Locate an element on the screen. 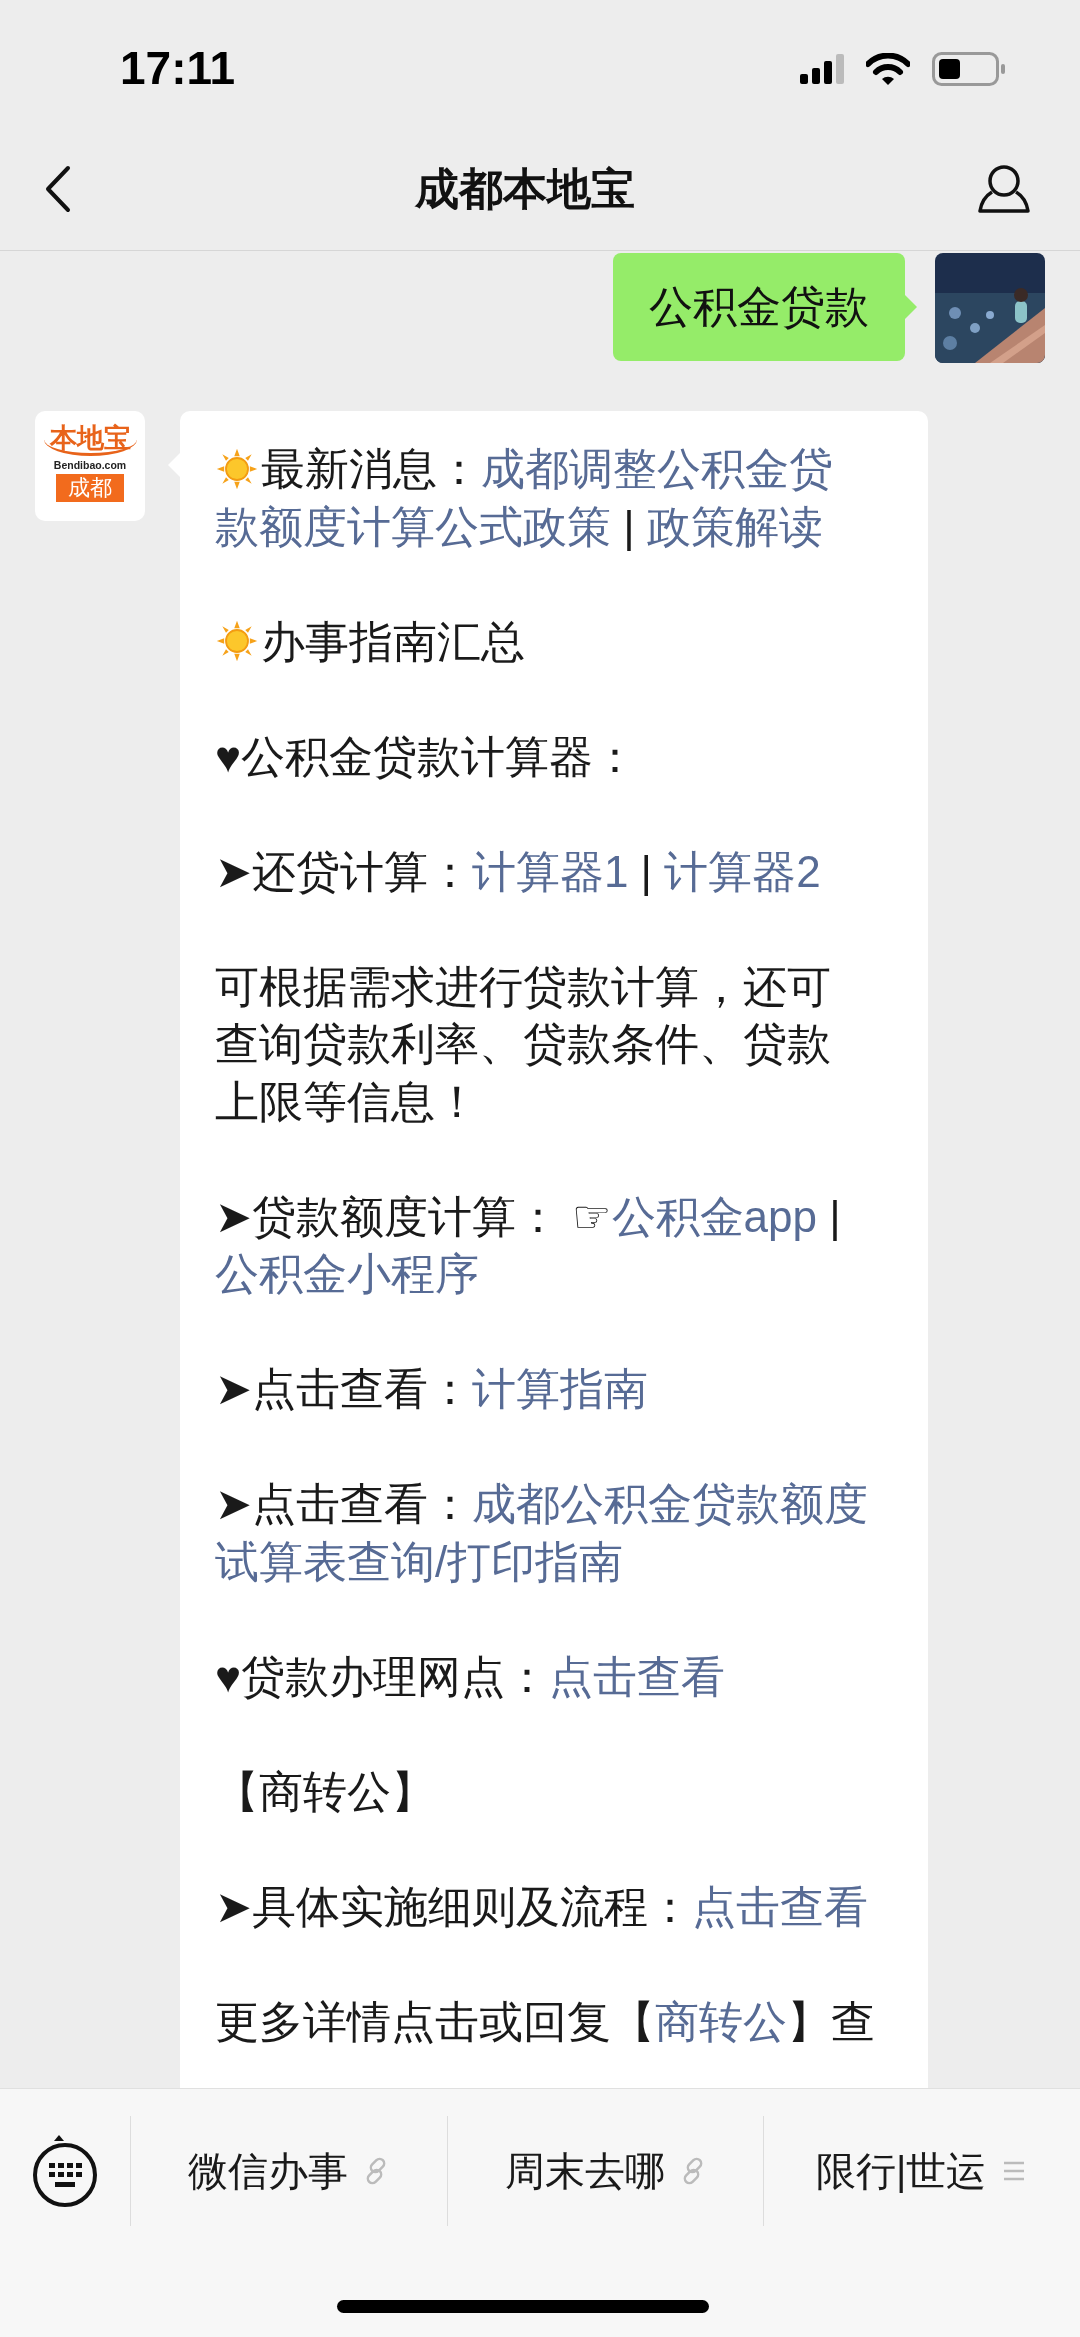 This screenshot has height=2337, width=1080. message-link: 试算表查询/打印指南 is located at coordinates (419, 1561).